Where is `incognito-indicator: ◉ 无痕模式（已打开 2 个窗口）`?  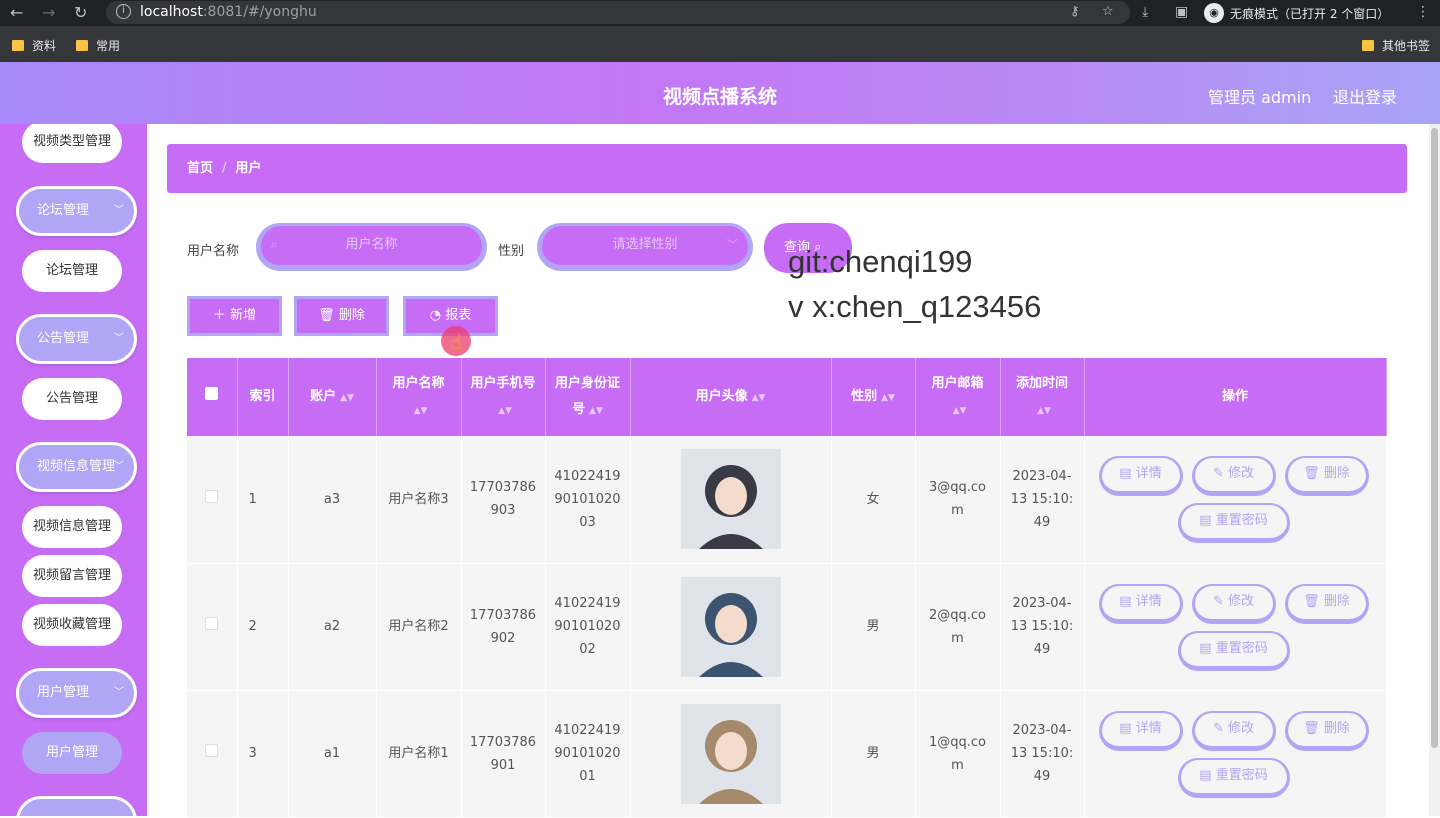 incognito-indicator: ◉ 无痕模式（已打开 2 个窗口） is located at coordinates (1296, 13).